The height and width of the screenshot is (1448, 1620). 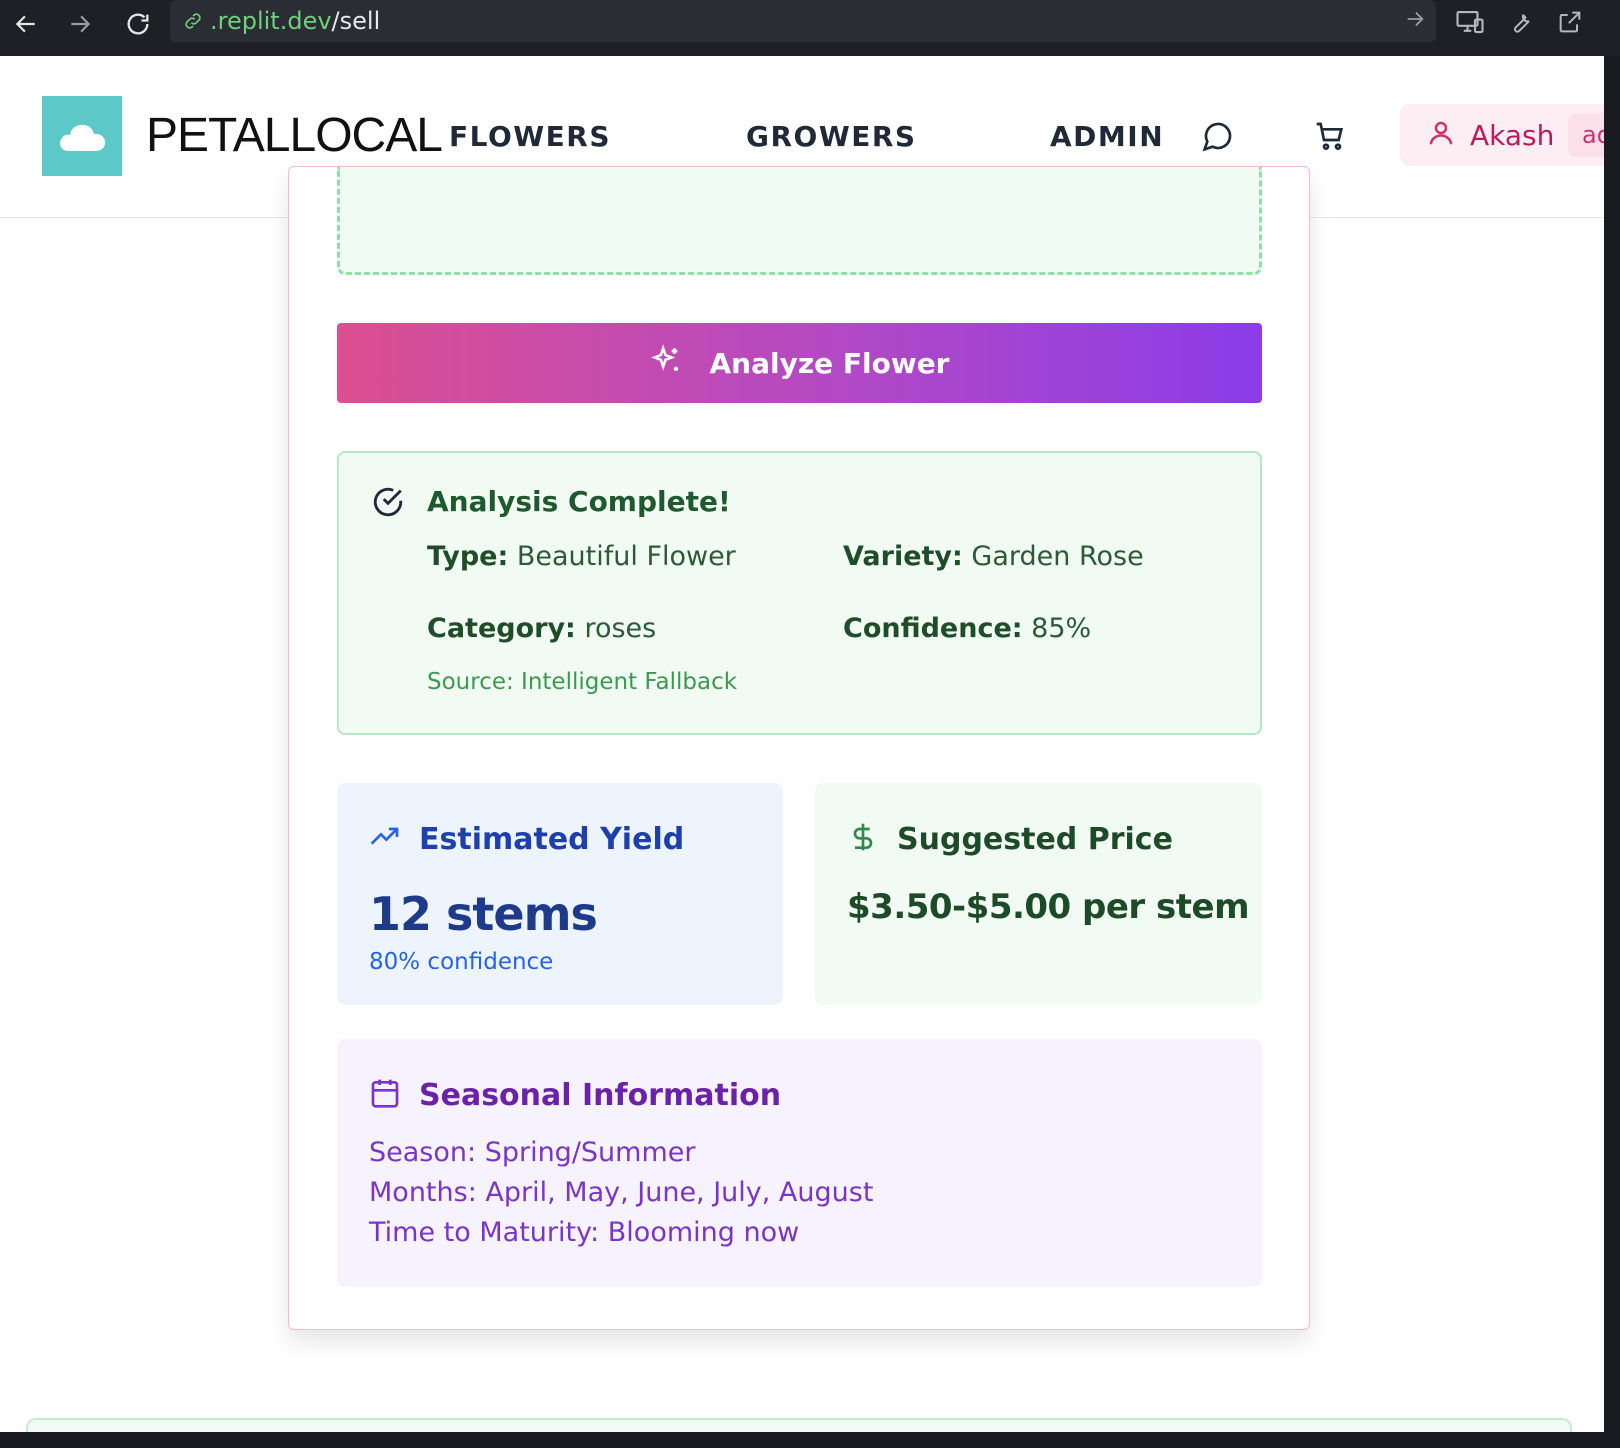 What do you see at coordinates (581, 556) in the screenshot?
I see `type-field: Type: Beautiful Flower` at bounding box center [581, 556].